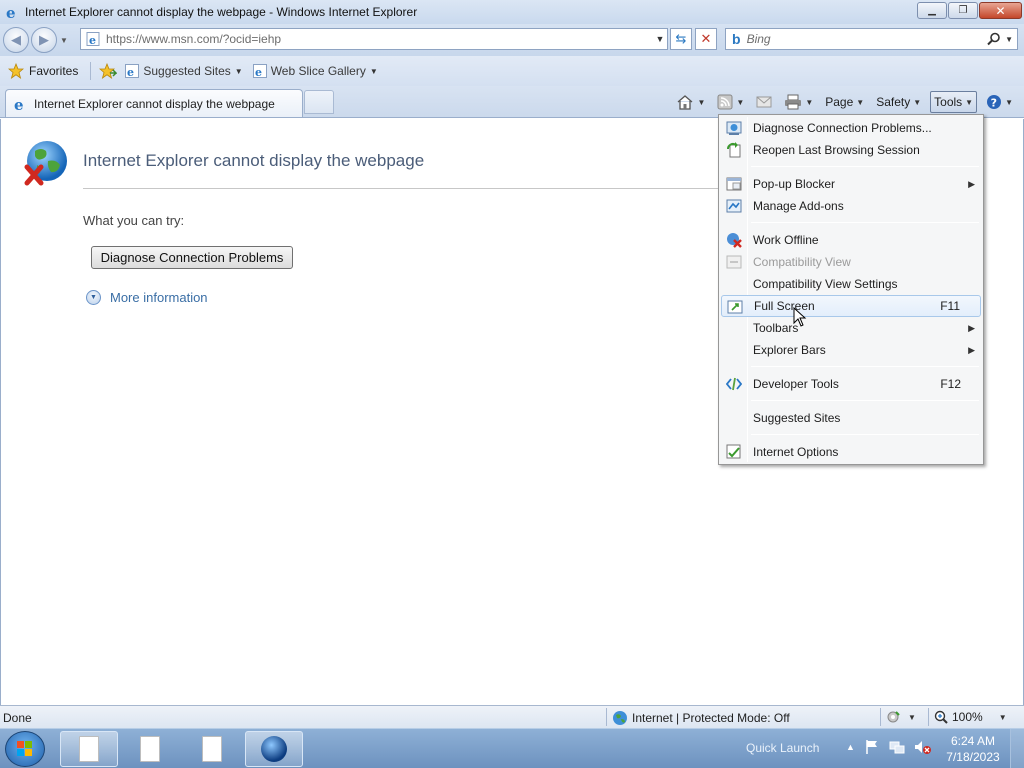  What do you see at coordinates (192, 257) in the screenshot?
I see `diagnose-connection-problems-button: Diagnose Connection Problems` at bounding box center [192, 257].